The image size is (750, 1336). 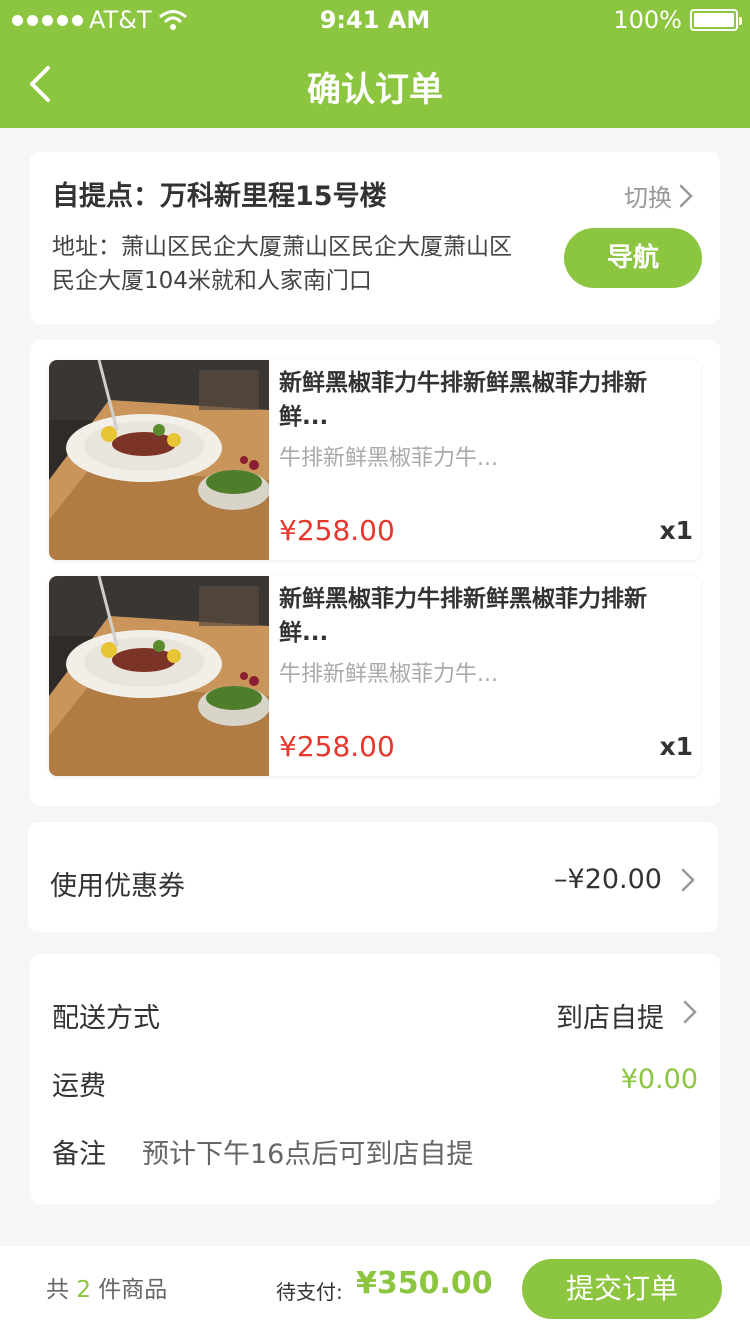 What do you see at coordinates (83, 1290) in the screenshot?
I see `count-number: 2` at bounding box center [83, 1290].